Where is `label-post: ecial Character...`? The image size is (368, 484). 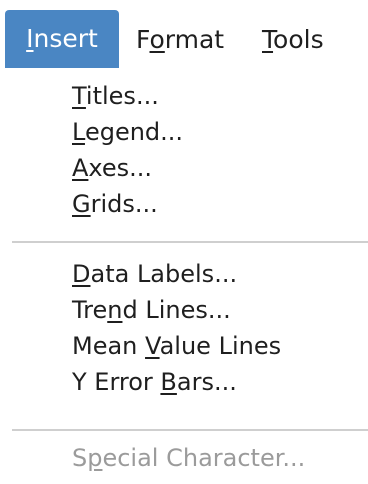 label-post: ecial Character... is located at coordinates (204, 458).